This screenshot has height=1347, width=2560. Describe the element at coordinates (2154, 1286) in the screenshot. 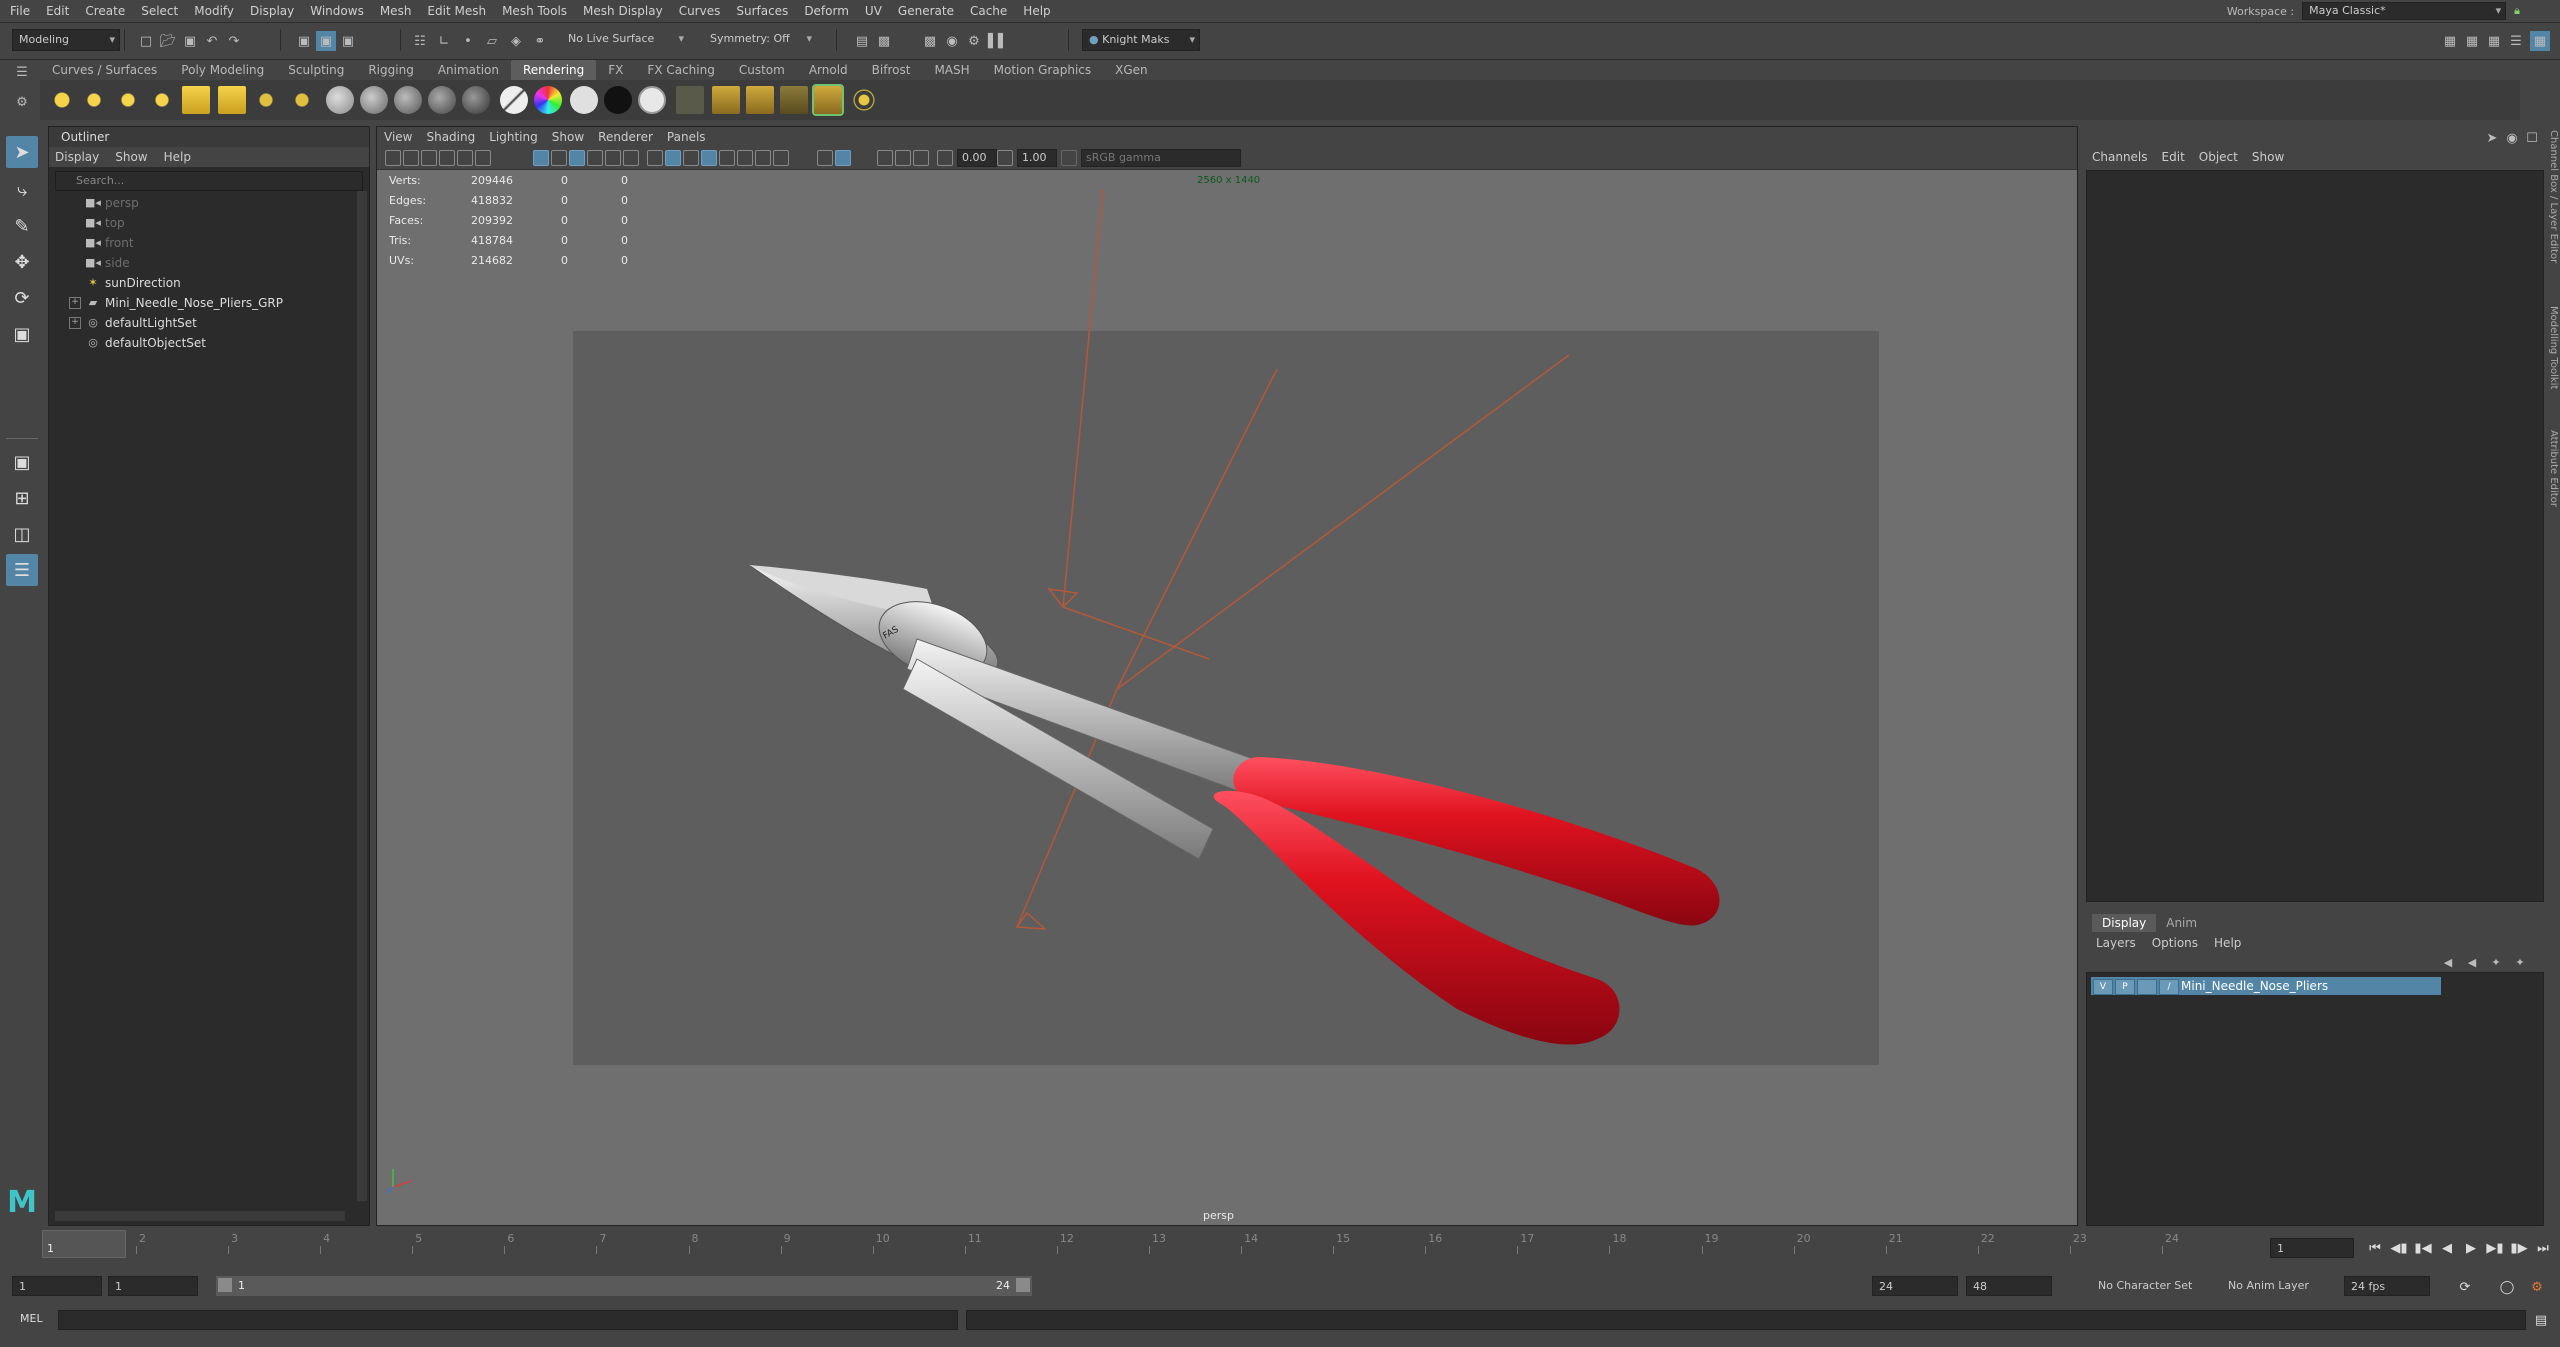

I see `character-set-dropdown: No Character Set` at that location.